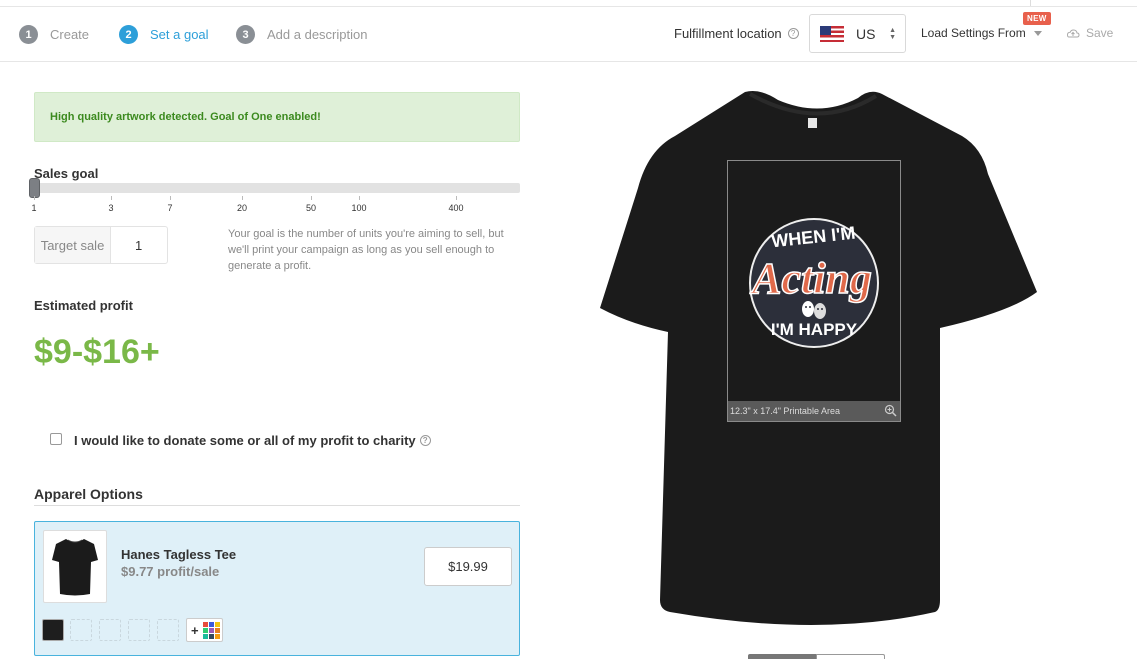  Describe the element at coordinates (277, 505) in the screenshot. I see `divider` at that location.